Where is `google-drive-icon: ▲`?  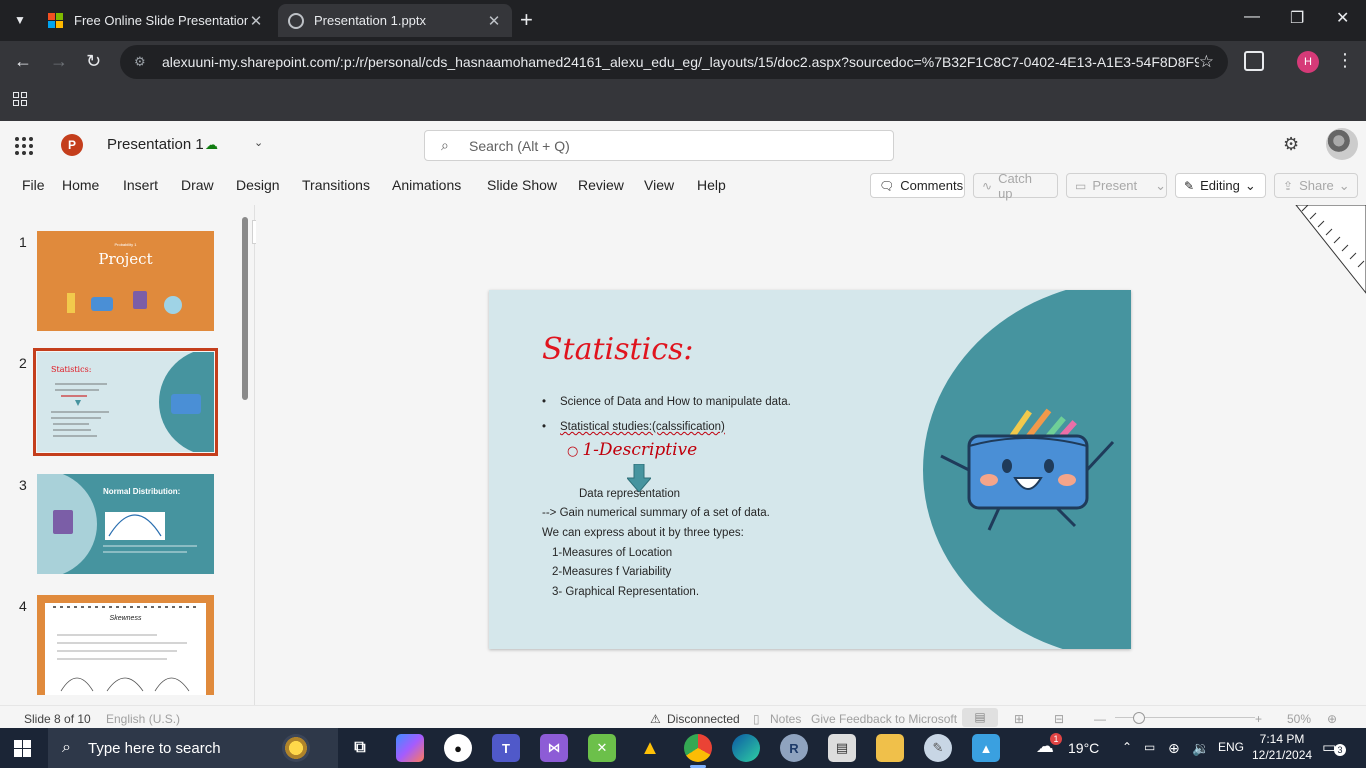 google-drive-icon: ▲ is located at coordinates (650, 748).